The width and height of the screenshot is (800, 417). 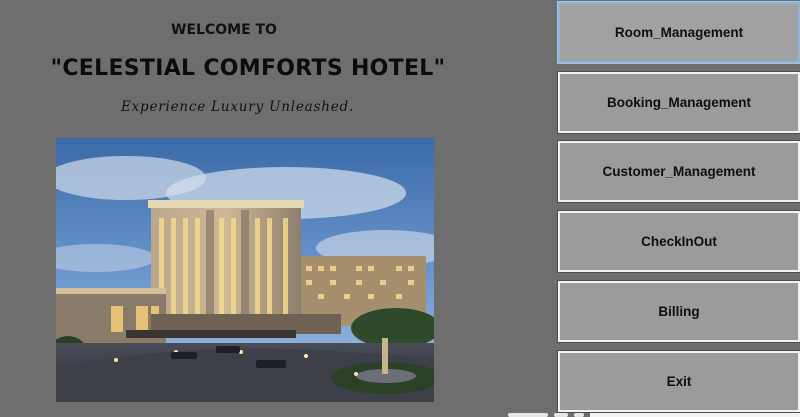 I want to click on welcome-heading: WELCOME TO, so click(x=224, y=30).